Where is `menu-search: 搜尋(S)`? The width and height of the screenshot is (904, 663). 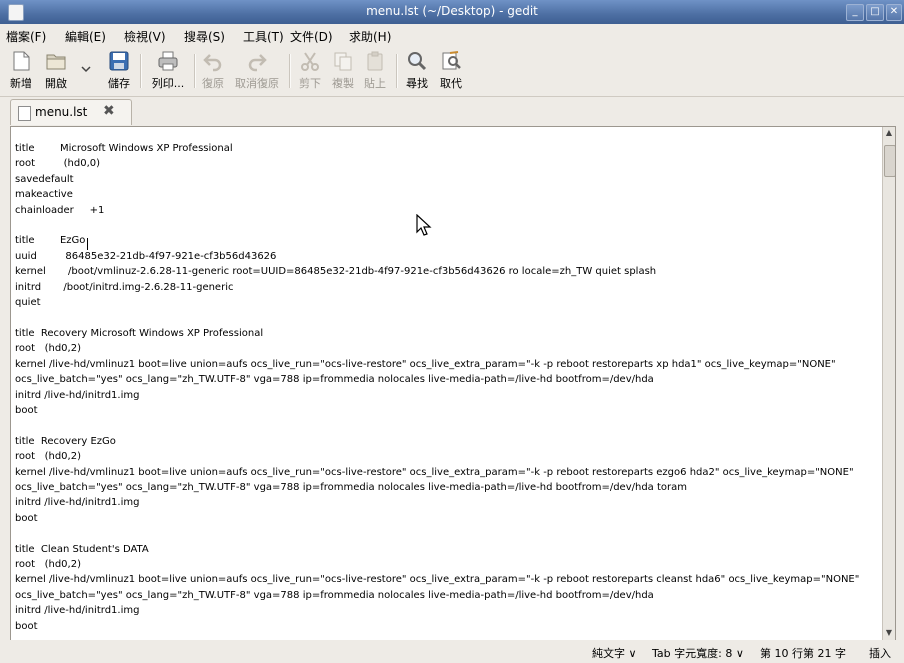 menu-search: 搜尋(S) is located at coordinates (204, 36).